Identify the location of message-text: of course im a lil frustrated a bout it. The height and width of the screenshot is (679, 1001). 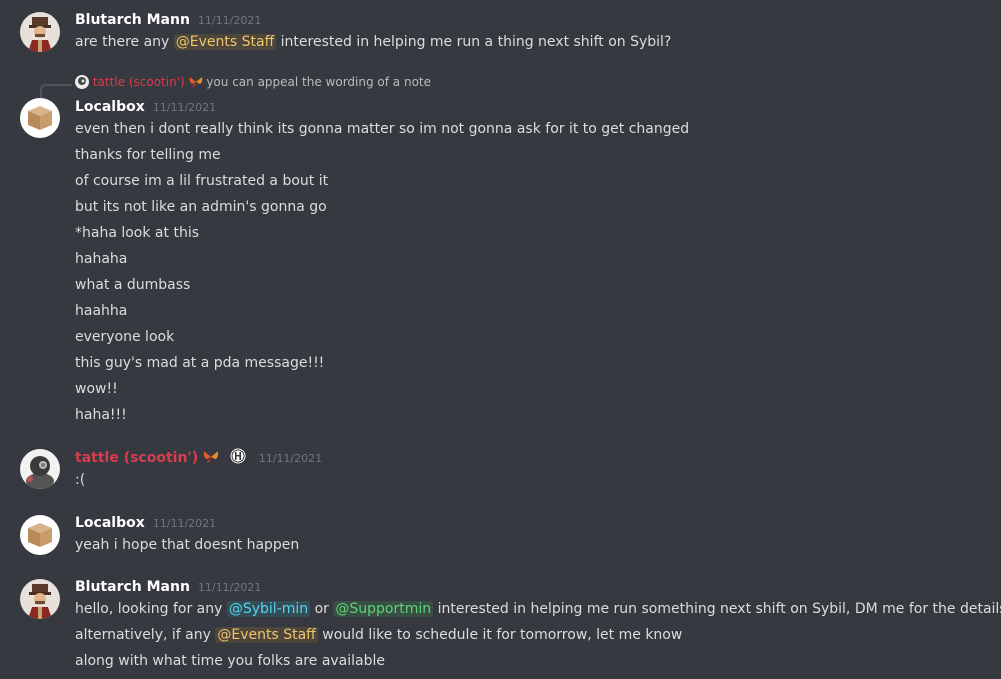
(202, 181).